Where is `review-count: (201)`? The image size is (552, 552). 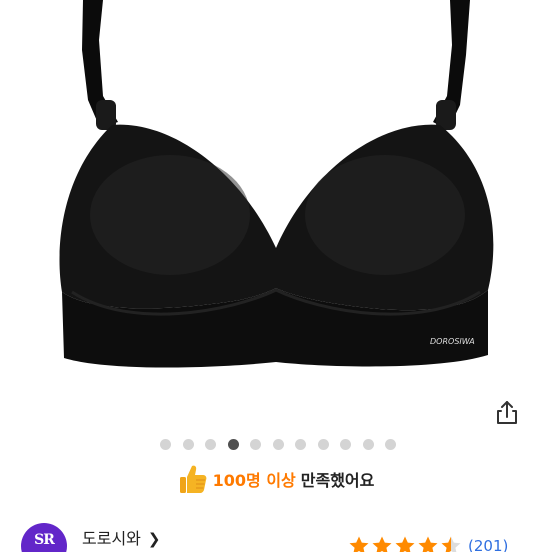
review-count: (201) is located at coordinates (488, 544).